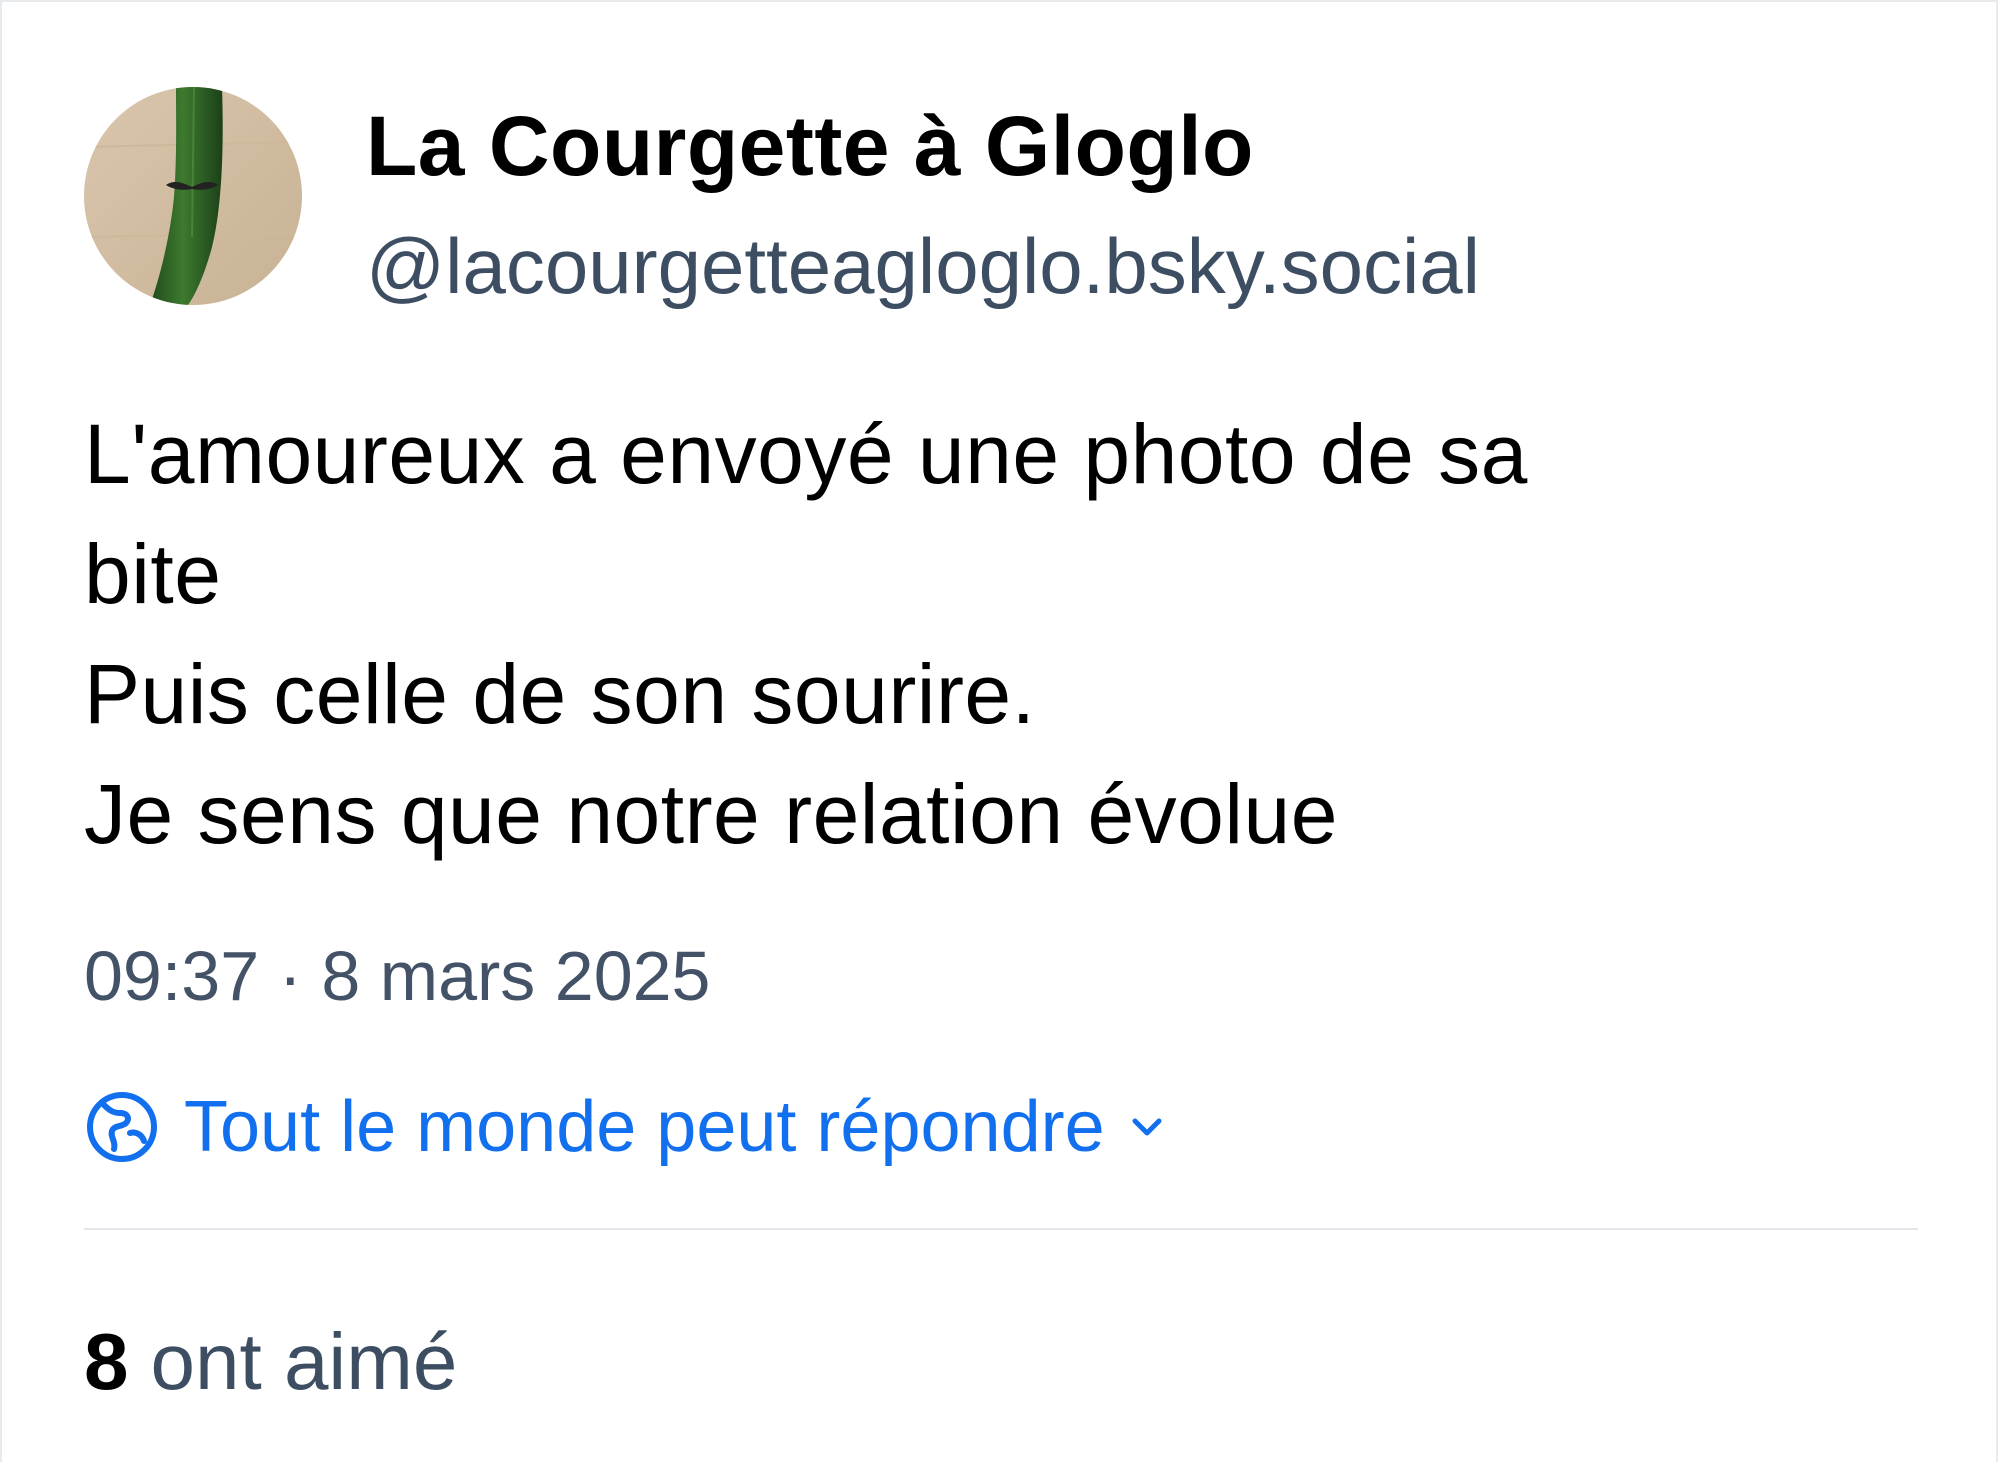 This screenshot has width=2000, height=1464. What do you see at coordinates (122, 1127) in the screenshot?
I see `globe-icon` at bounding box center [122, 1127].